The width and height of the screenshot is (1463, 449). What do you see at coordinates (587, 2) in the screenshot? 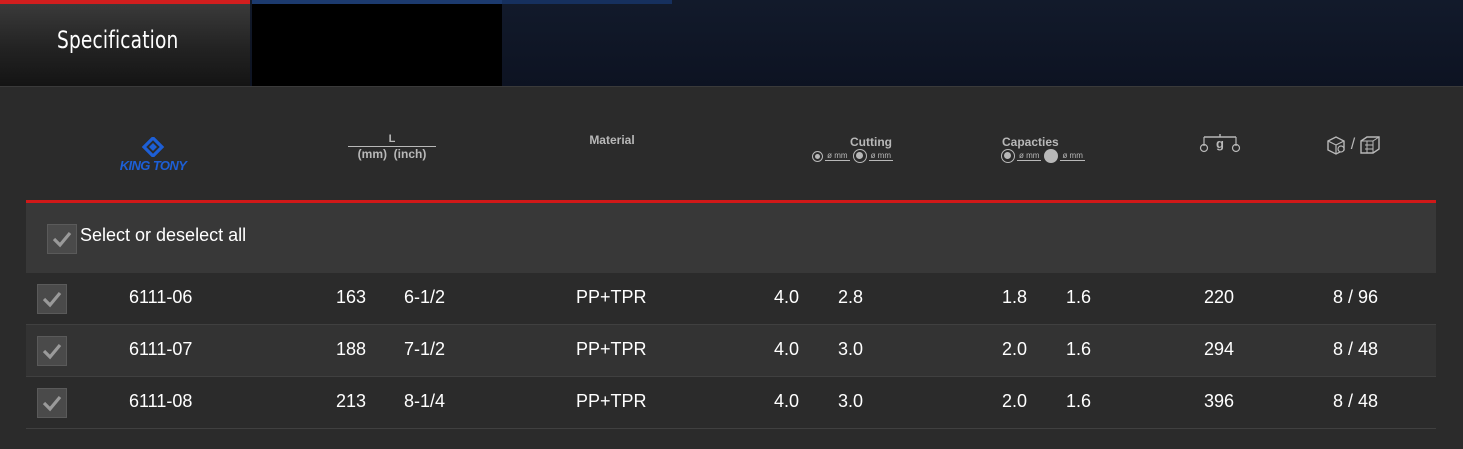
I see `tab-divider` at bounding box center [587, 2].